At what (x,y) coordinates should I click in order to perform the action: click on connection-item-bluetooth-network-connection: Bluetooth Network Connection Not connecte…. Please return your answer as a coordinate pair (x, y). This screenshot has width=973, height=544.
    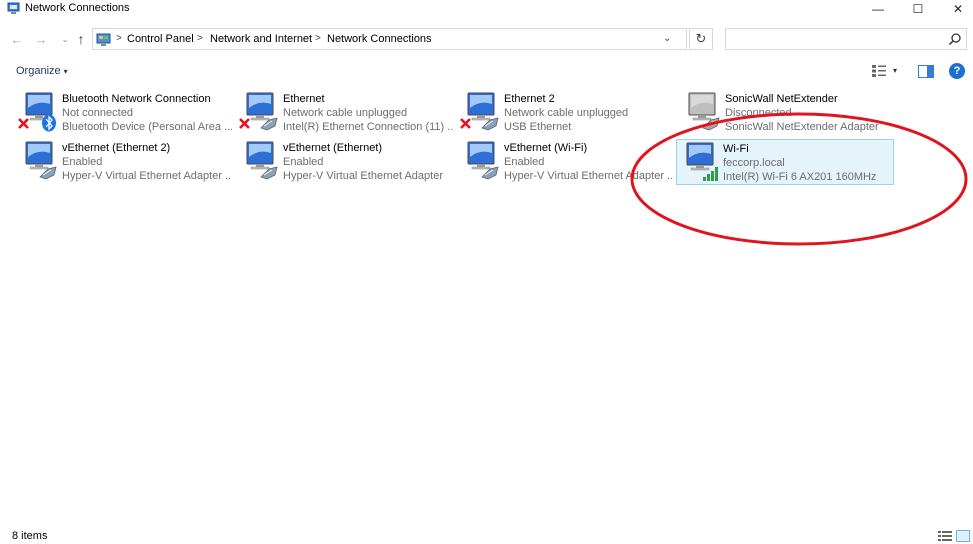
    Looking at the image, I should click on (125, 113).